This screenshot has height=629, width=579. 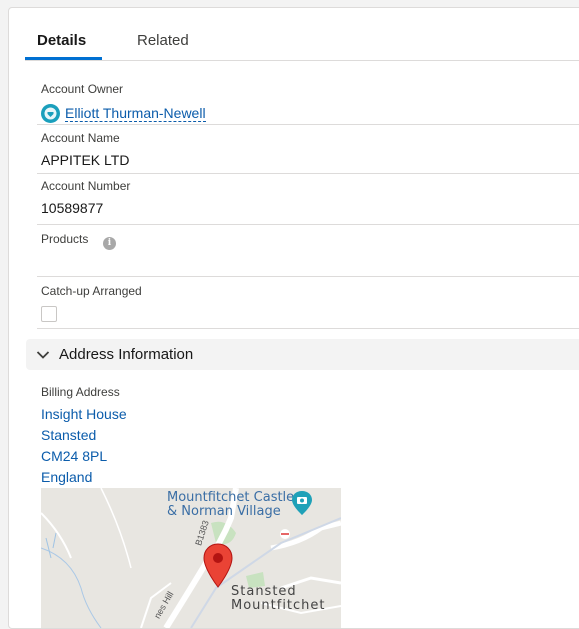 What do you see at coordinates (302, 34) in the screenshot?
I see `tab-bar: Details Related` at bounding box center [302, 34].